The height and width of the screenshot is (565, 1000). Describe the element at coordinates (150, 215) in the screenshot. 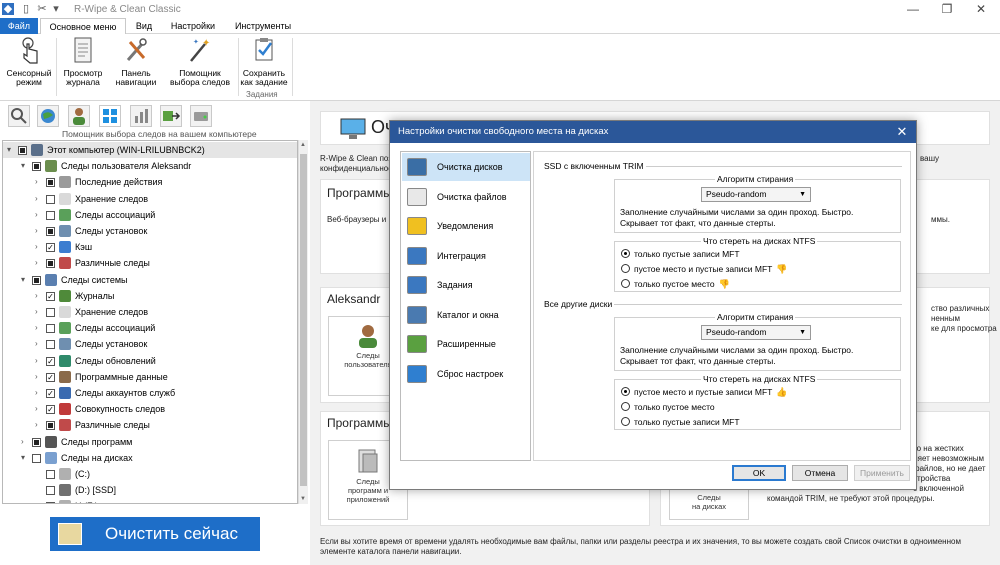

I see `tree-item: › Следы ассоциаций` at that location.